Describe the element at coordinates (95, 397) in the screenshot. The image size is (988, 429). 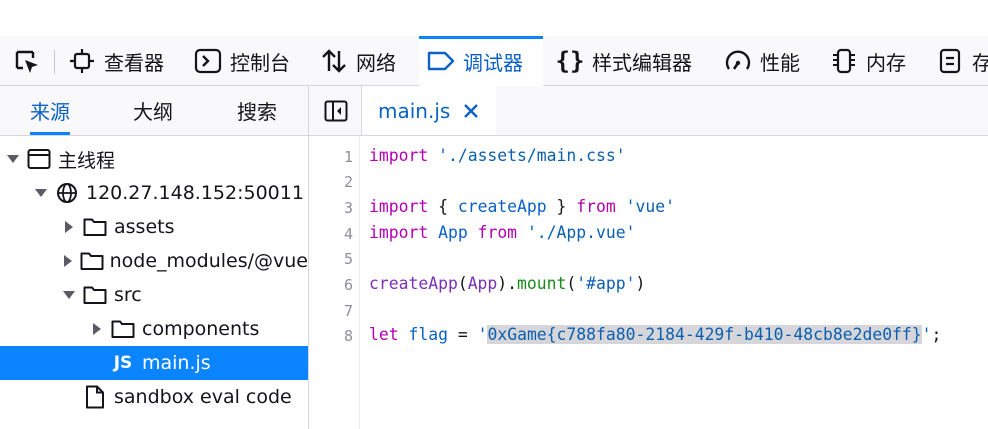
I see `file-icon` at that location.